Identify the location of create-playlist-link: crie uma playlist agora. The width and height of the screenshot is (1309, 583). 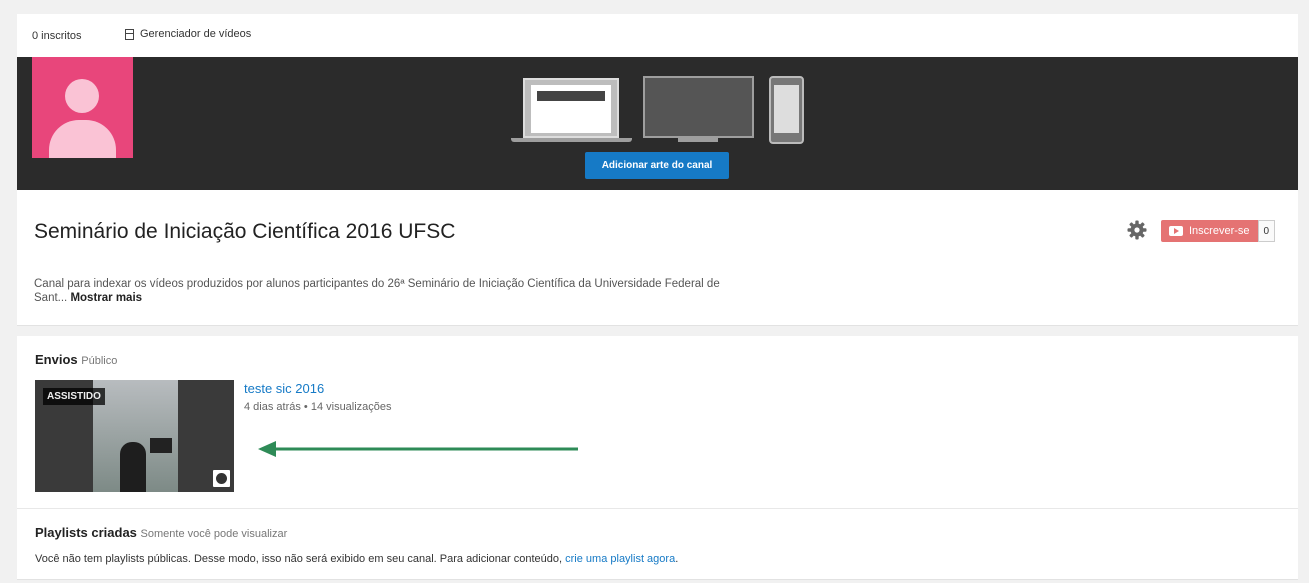
(620, 559).